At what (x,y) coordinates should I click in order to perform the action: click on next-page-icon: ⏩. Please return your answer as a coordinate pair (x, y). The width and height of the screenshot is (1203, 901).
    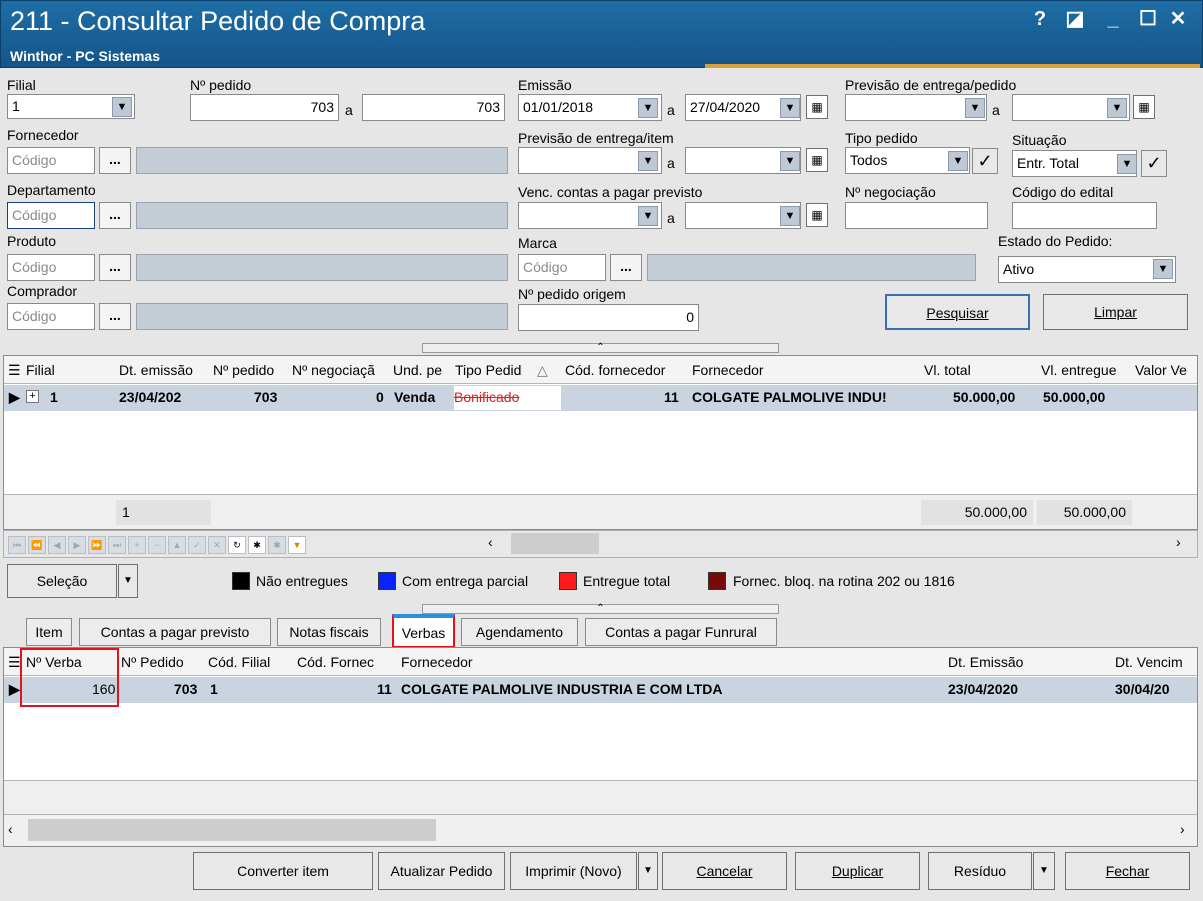
    Looking at the image, I should click on (97, 545).